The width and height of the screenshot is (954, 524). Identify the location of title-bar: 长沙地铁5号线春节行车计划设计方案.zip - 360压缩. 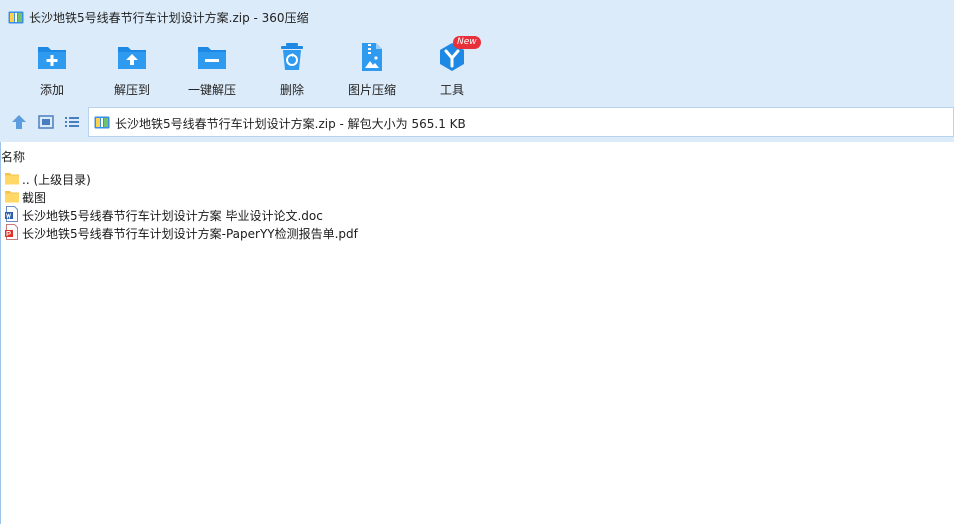
(477, 17).